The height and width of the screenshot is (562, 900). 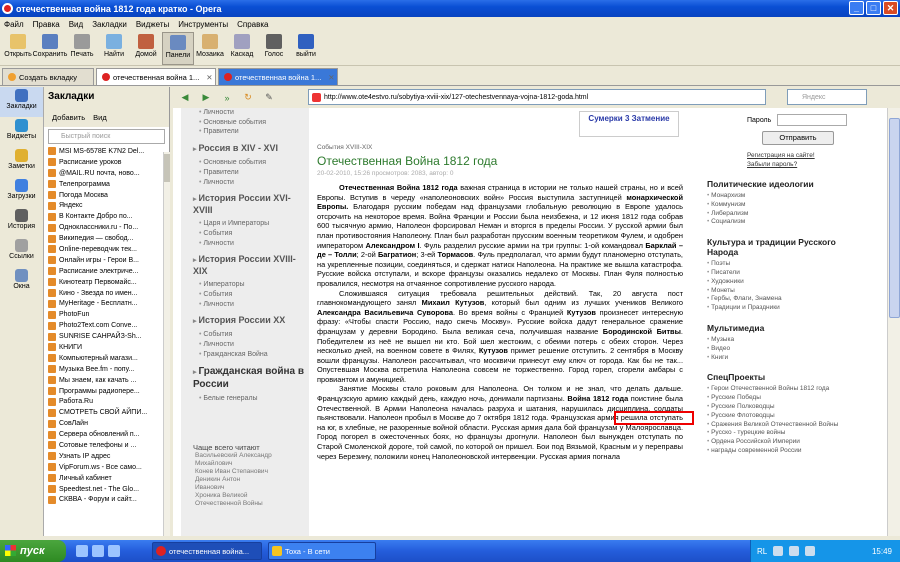 I want to click on back-icon: ◀, so click(x=185, y=98).